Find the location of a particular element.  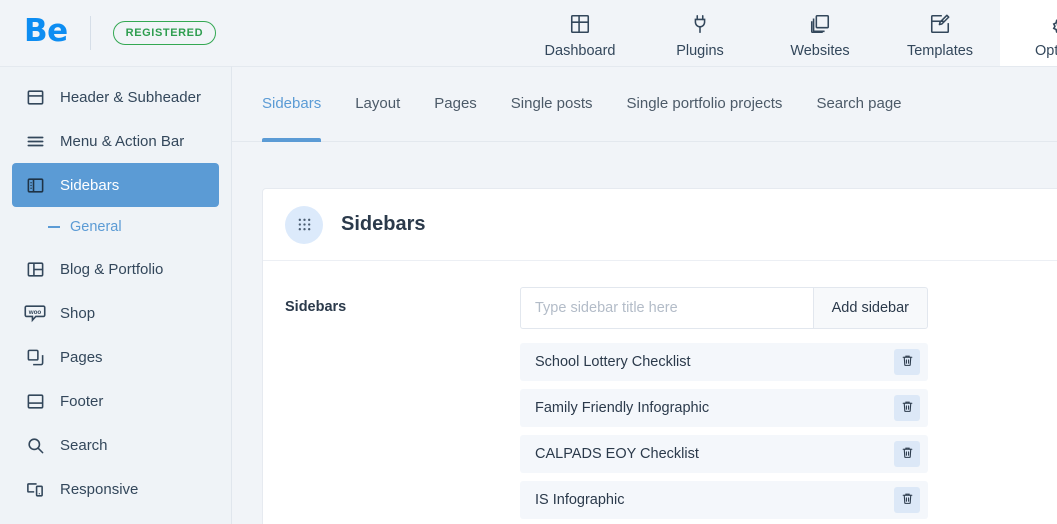

card-title: Sidebars is located at coordinates (383, 224).